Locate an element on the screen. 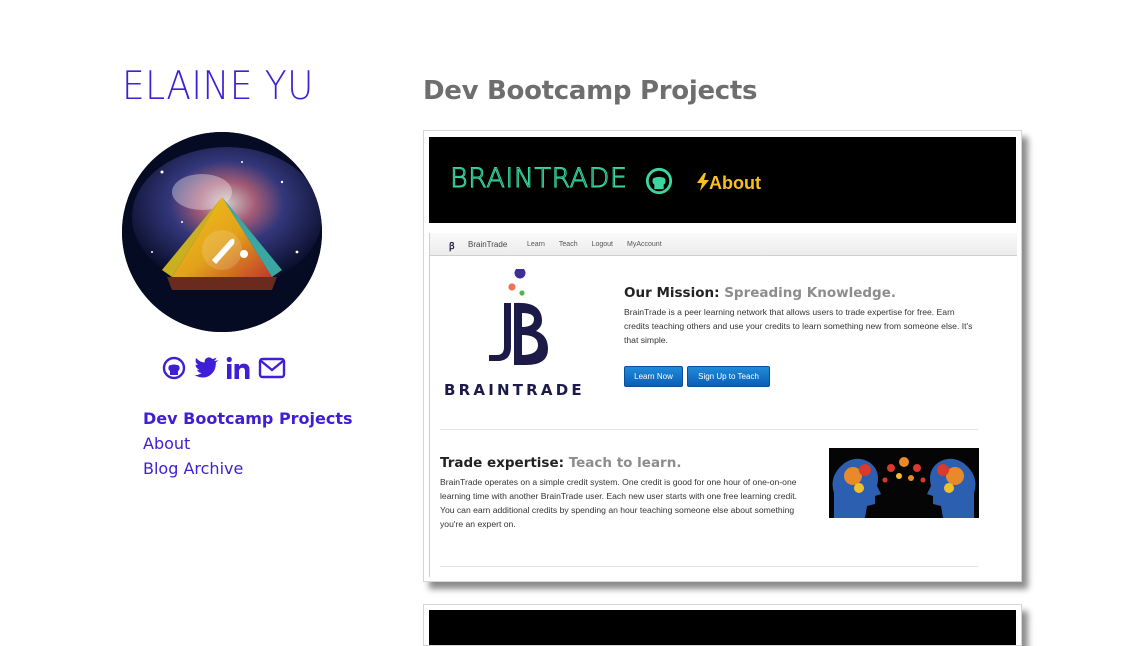 This screenshot has width=1123, height=646. screenshot-nav-teach: Teach is located at coordinates (568, 244).